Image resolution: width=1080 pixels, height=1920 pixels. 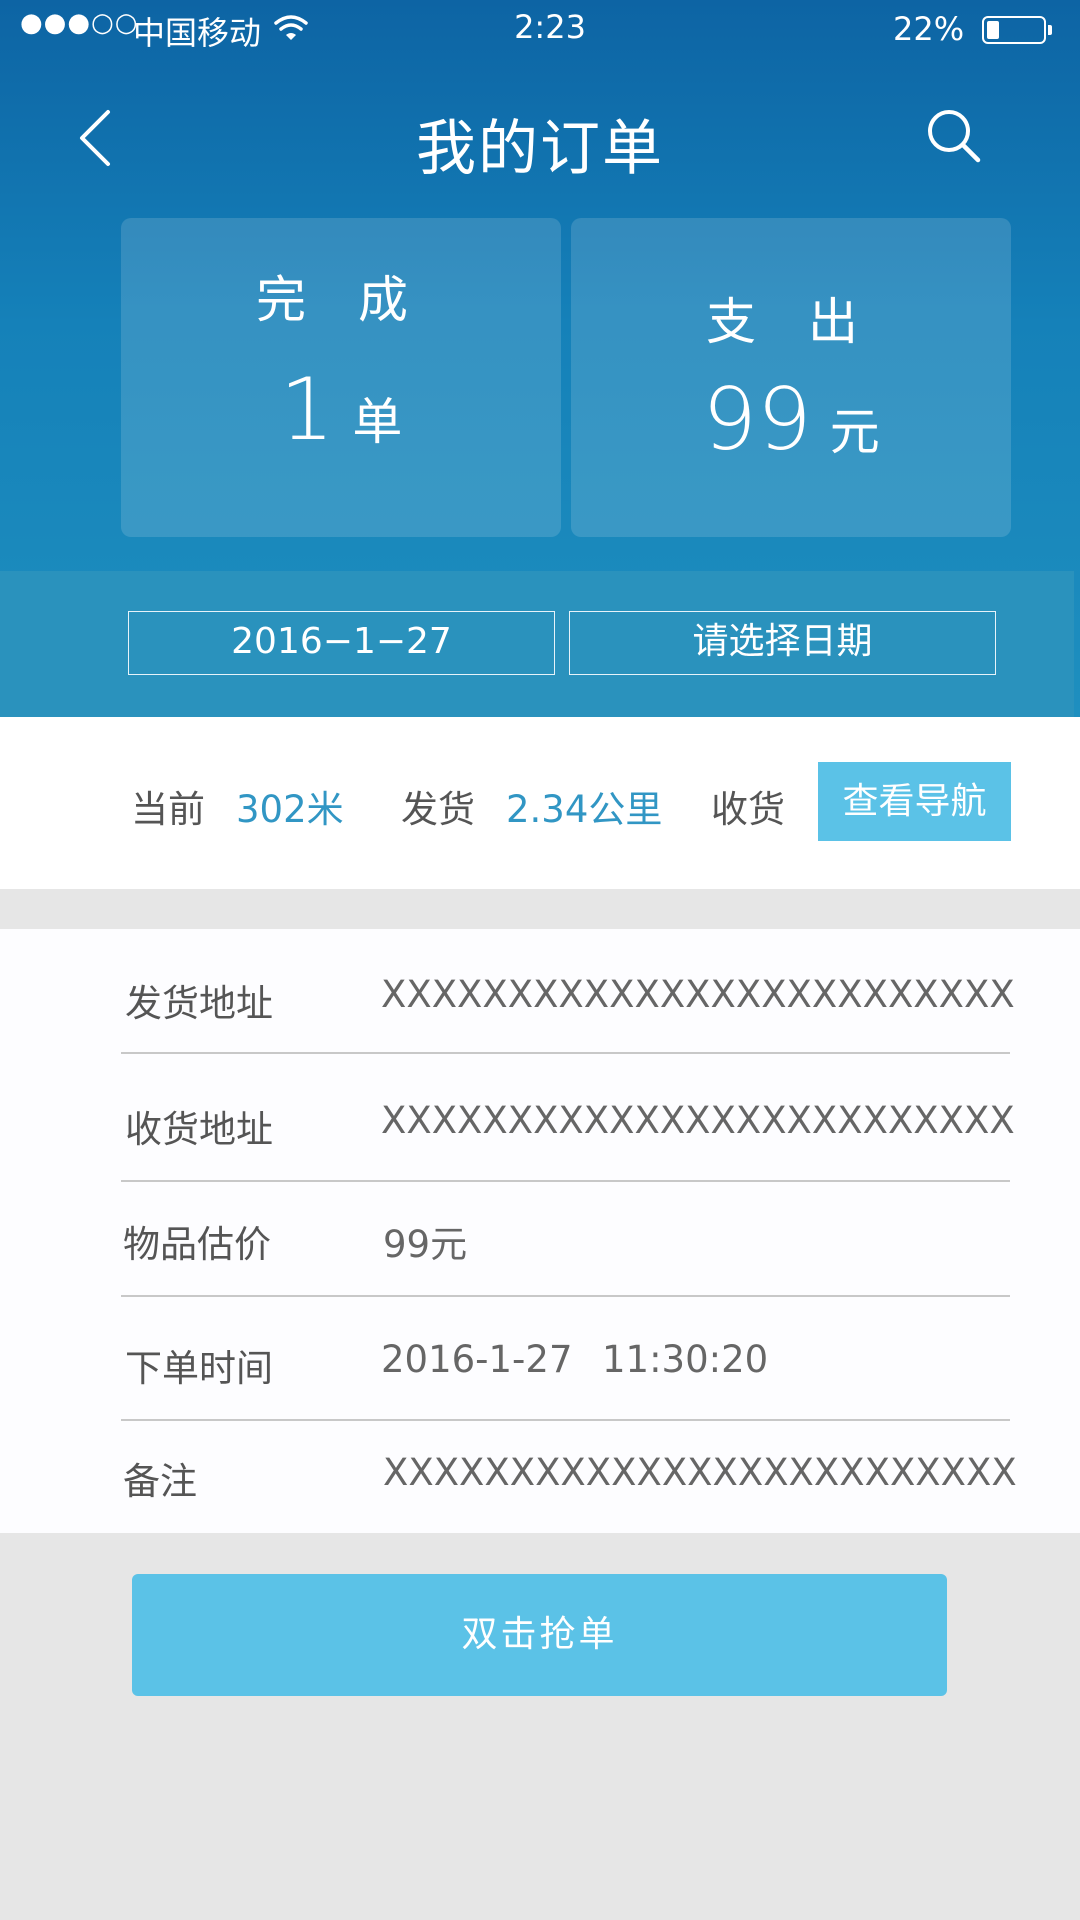 What do you see at coordinates (791, 322) in the screenshot?
I see `expense-label: 支 出` at bounding box center [791, 322].